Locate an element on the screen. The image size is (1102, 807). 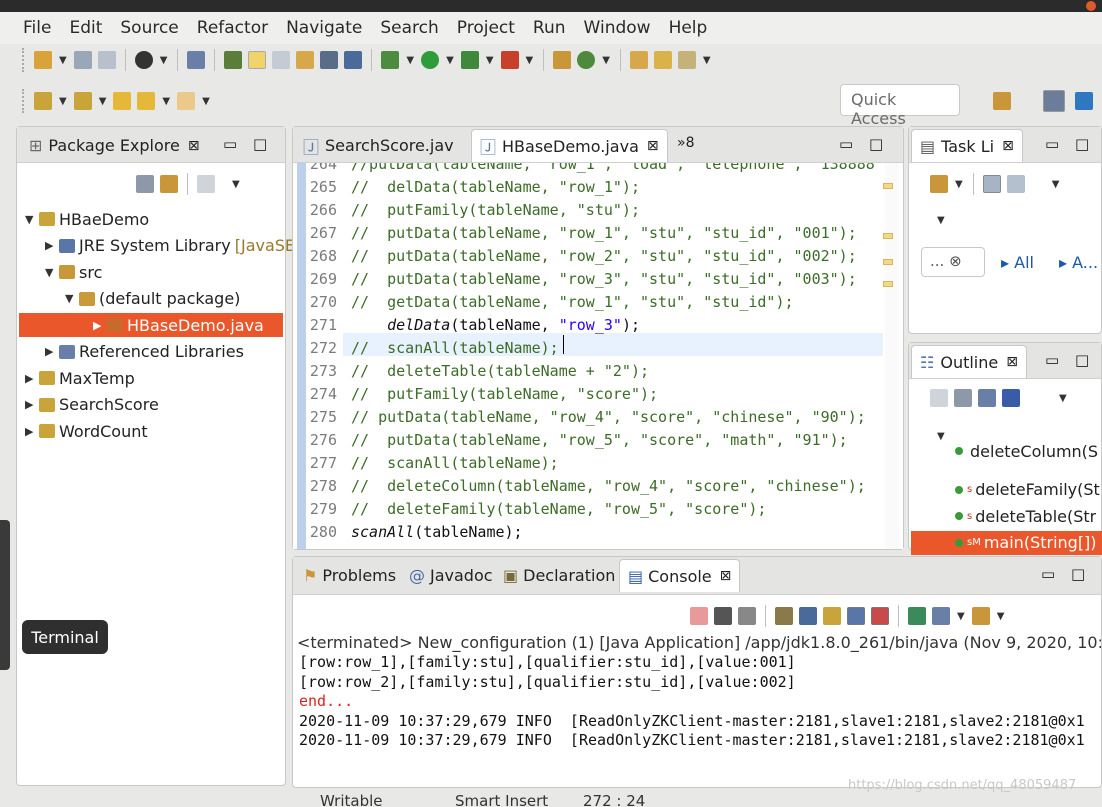
link-with-editor-icon is located at coordinates (169, 184).